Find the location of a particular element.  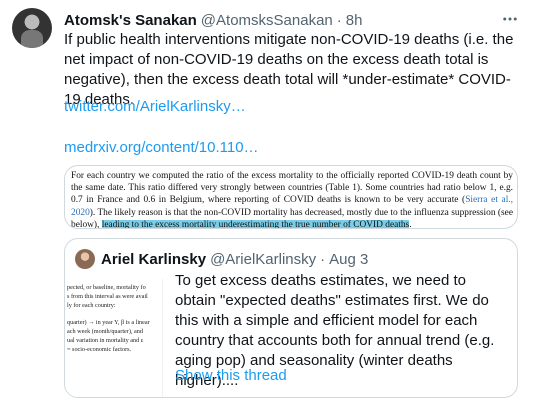

excerpt-text-after: . is located at coordinates (410, 224).